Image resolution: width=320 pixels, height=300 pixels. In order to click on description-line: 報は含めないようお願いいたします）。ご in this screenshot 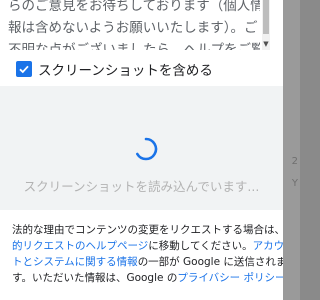, I will do `click(133, 28)`.